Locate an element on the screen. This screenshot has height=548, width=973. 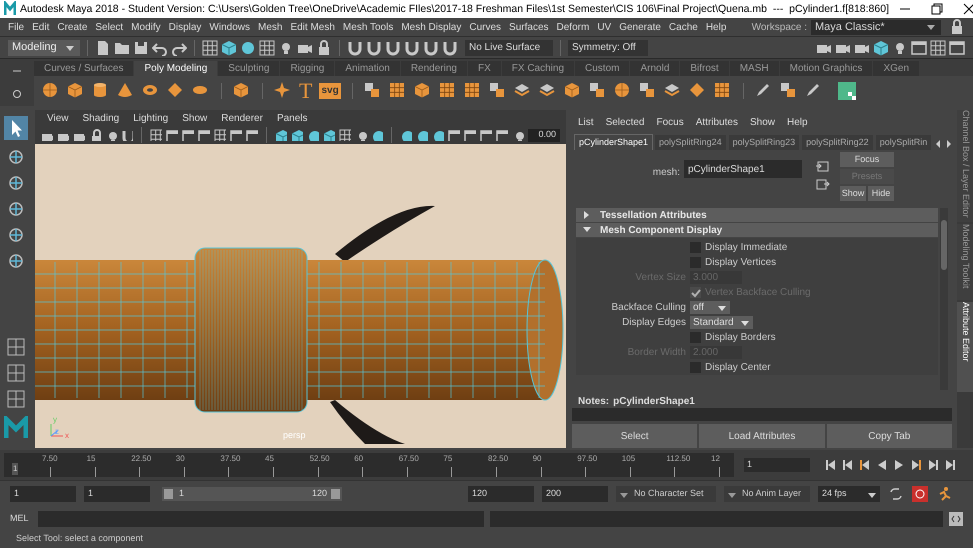
checker-icon is located at coordinates (847, 91).